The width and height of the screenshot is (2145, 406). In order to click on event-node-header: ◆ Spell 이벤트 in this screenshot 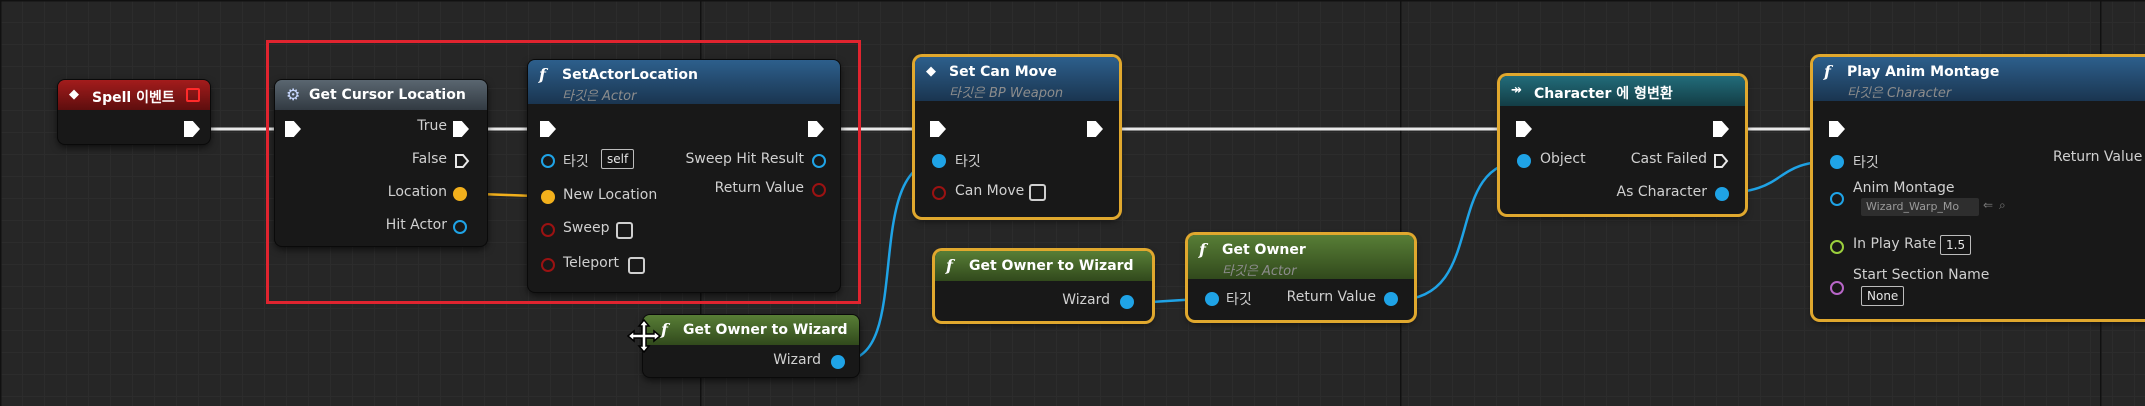, I will do `click(134, 95)`.